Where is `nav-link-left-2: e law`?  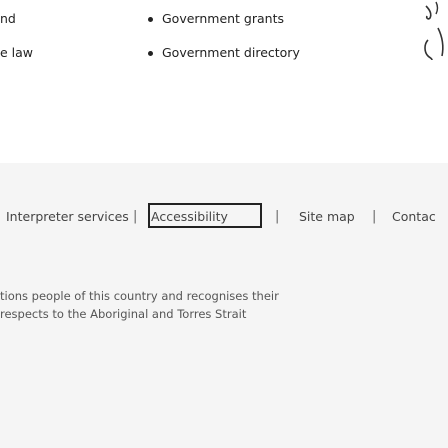
nav-link-left-2: e law is located at coordinates (16, 53).